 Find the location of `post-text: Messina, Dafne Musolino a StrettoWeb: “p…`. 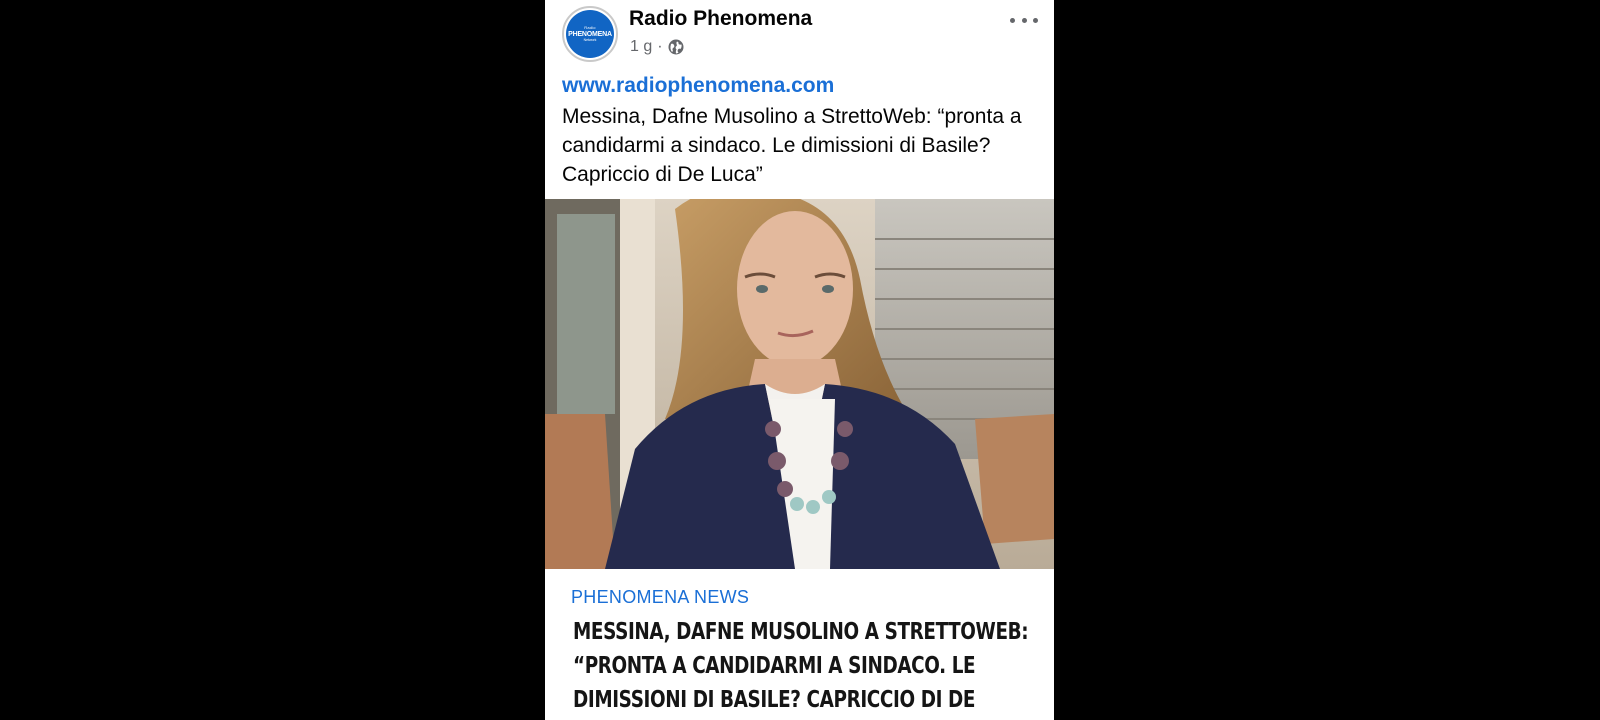

post-text: Messina, Dafne Musolino a StrettoWeb: “p… is located at coordinates (792, 145).